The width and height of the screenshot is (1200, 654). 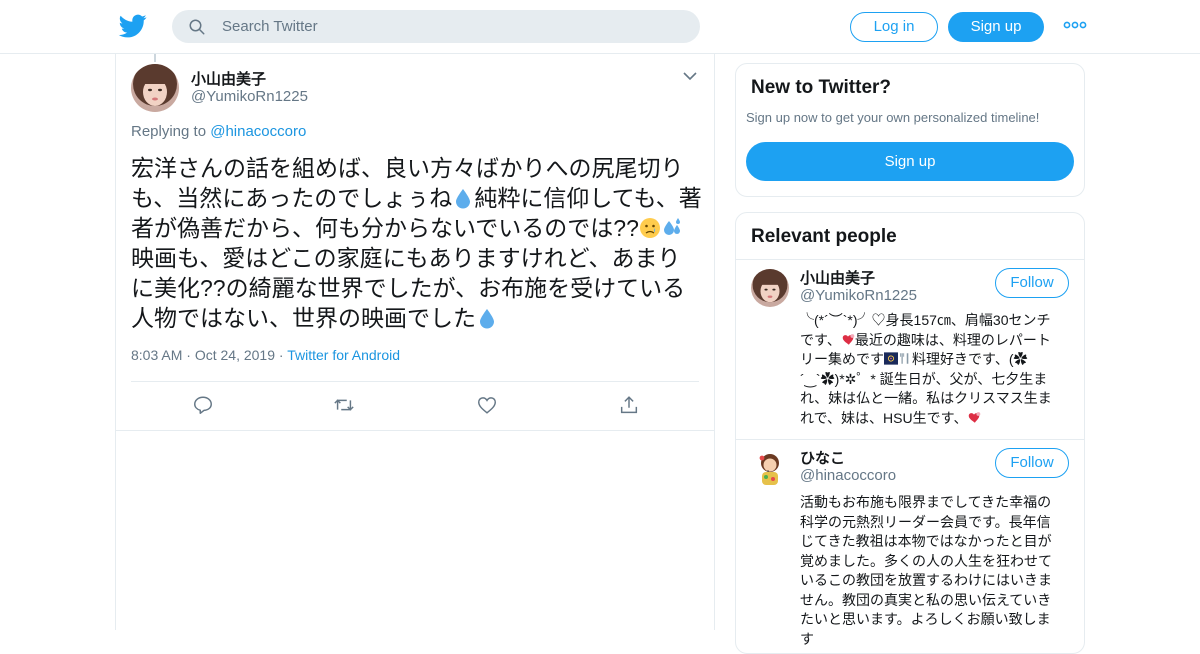 What do you see at coordinates (891, 358) in the screenshot?
I see `fireworks-icon` at bounding box center [891, 358].